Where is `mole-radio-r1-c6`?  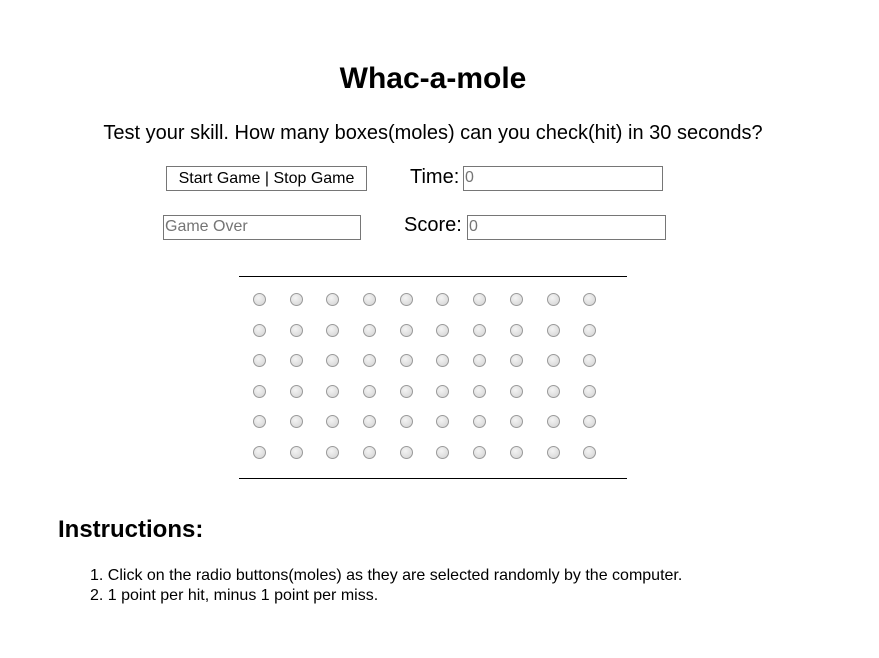 mole-radio-r1-c6 is located at coordinates (454, 308).